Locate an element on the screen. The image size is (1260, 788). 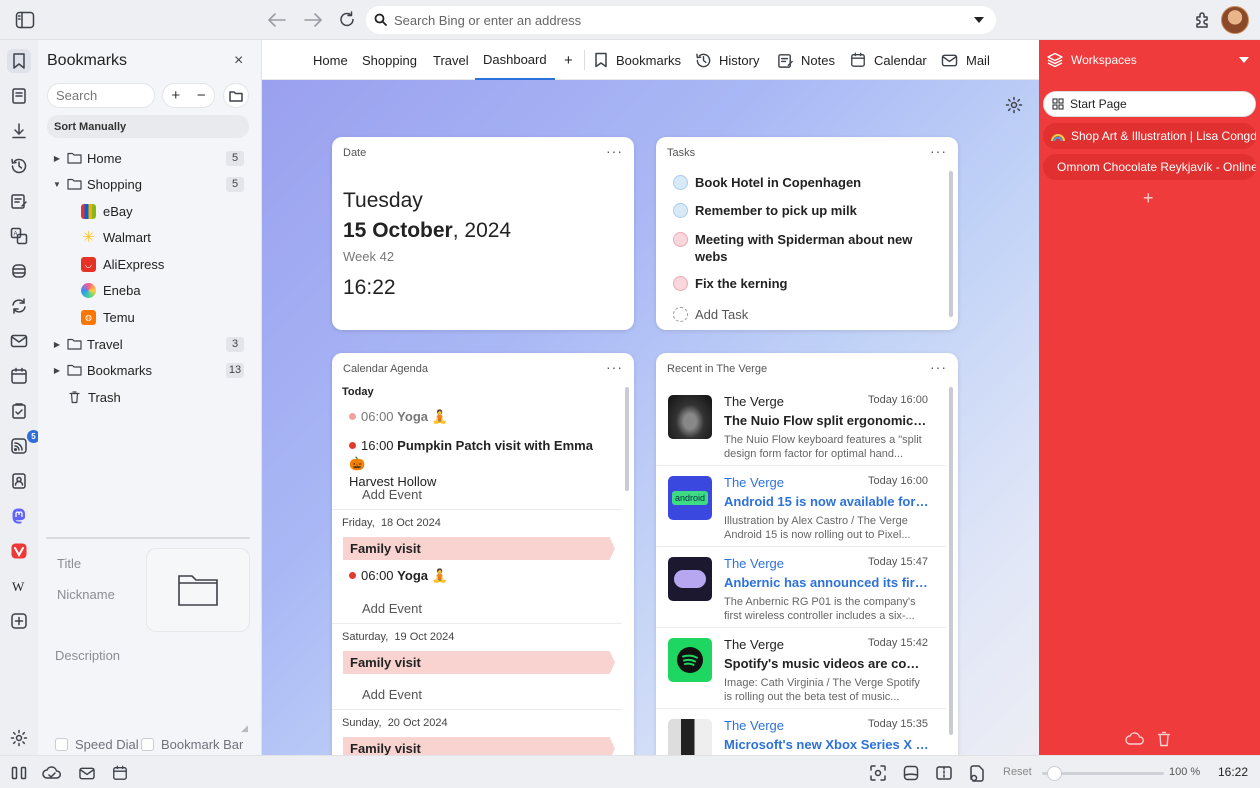
workspaces-header: Workspaces is located at coordinates (1092, 60).